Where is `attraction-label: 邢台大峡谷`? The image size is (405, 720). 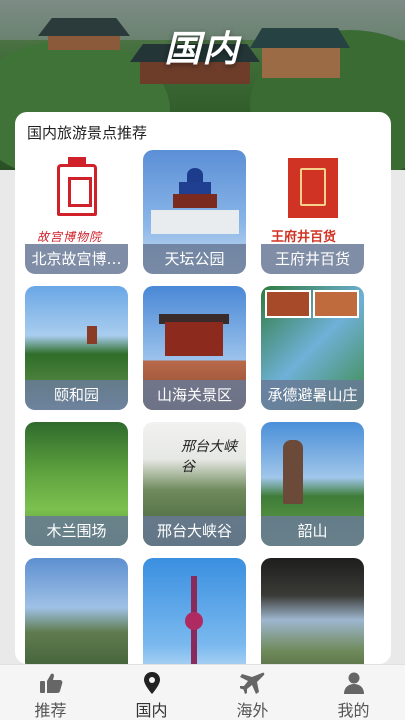 attraction-label: 邢台大峡谷 is located at coordinates (194, 531).